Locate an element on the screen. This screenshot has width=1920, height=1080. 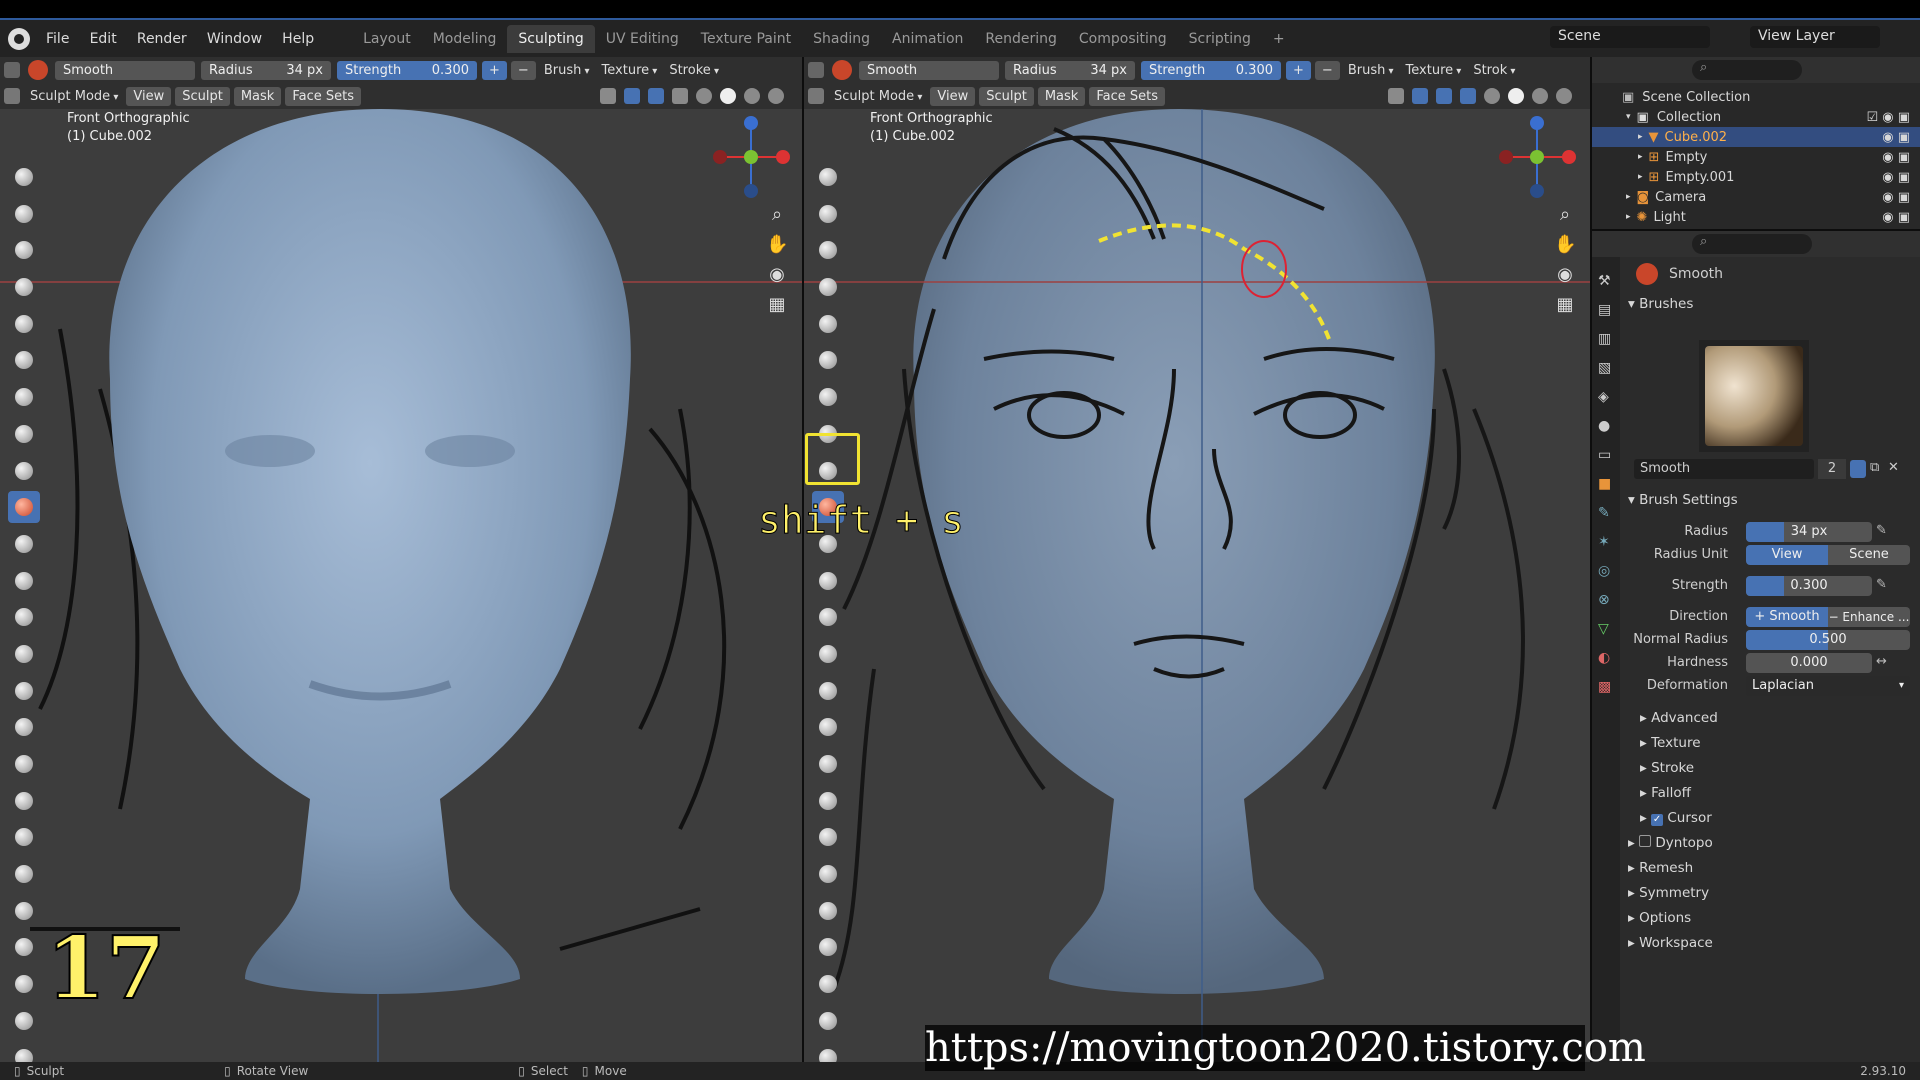
elastic-deform-tool is located at coordinates (828, 764).